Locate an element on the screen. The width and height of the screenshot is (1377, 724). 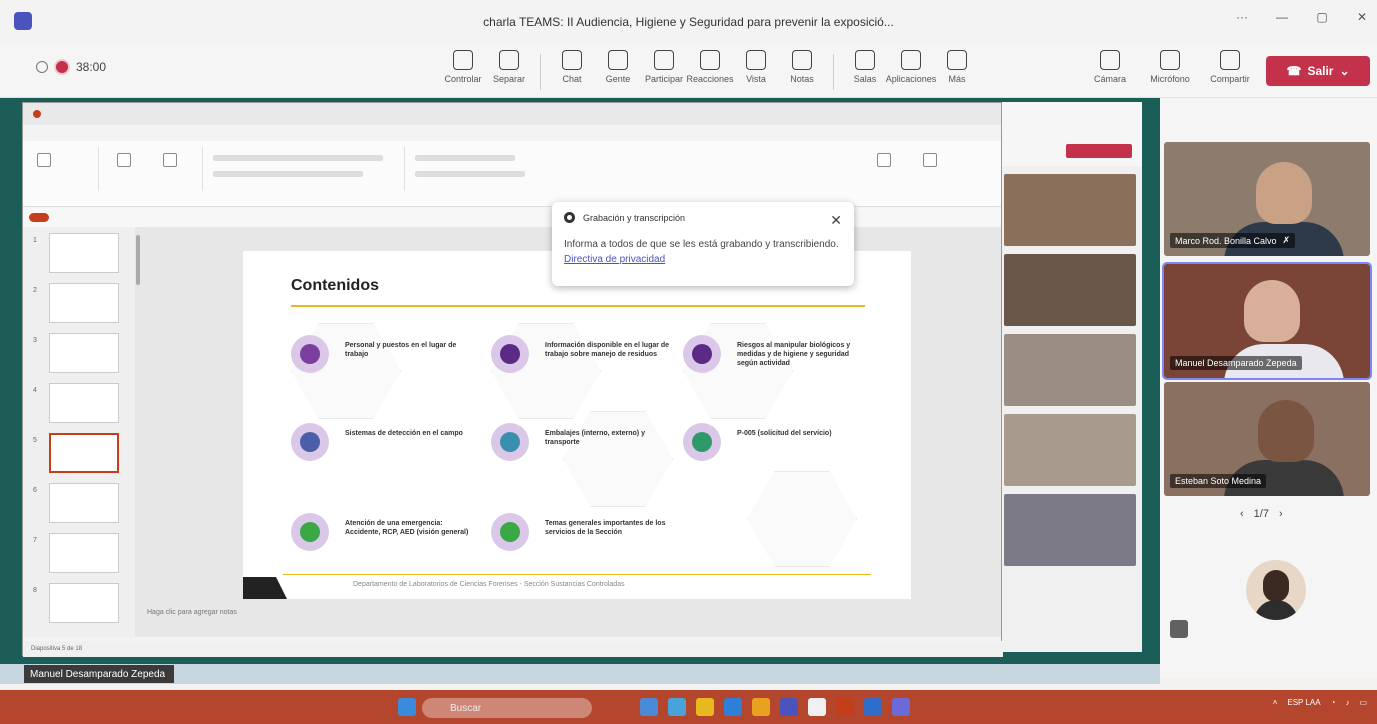
leave-button: ☎ Salir ⌄ is located at coordinates (1318, 71).